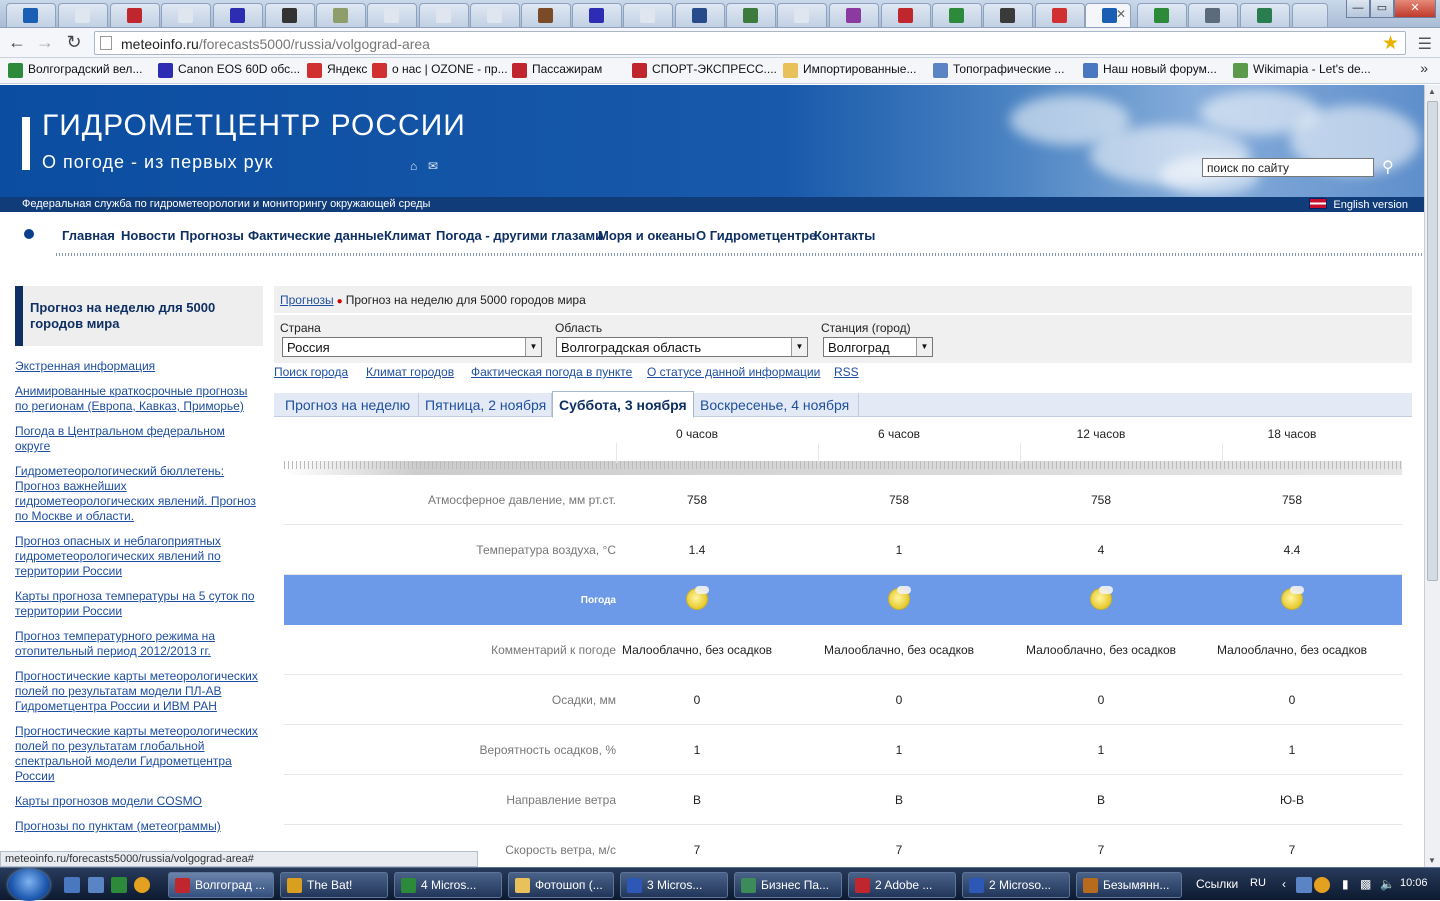  Describe the element at coordinates (878, 347) in the screenshot. I see `station-select: Волгоград ▼` at that location.